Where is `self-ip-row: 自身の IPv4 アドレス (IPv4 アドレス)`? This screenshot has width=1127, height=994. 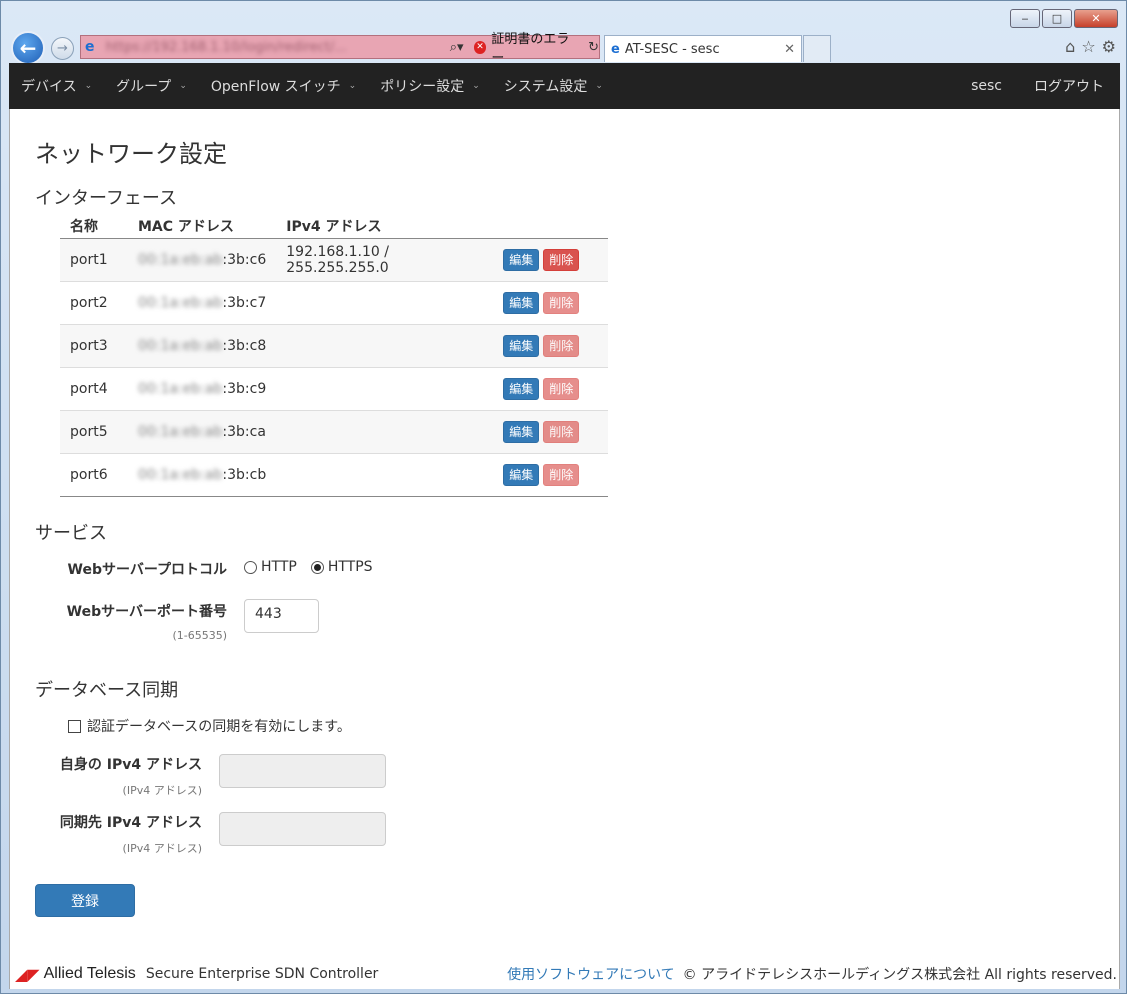 self-ip-row: 自身の IPv4 アドレス (IPv4 アドレス) is located at coordinates (210, 776).